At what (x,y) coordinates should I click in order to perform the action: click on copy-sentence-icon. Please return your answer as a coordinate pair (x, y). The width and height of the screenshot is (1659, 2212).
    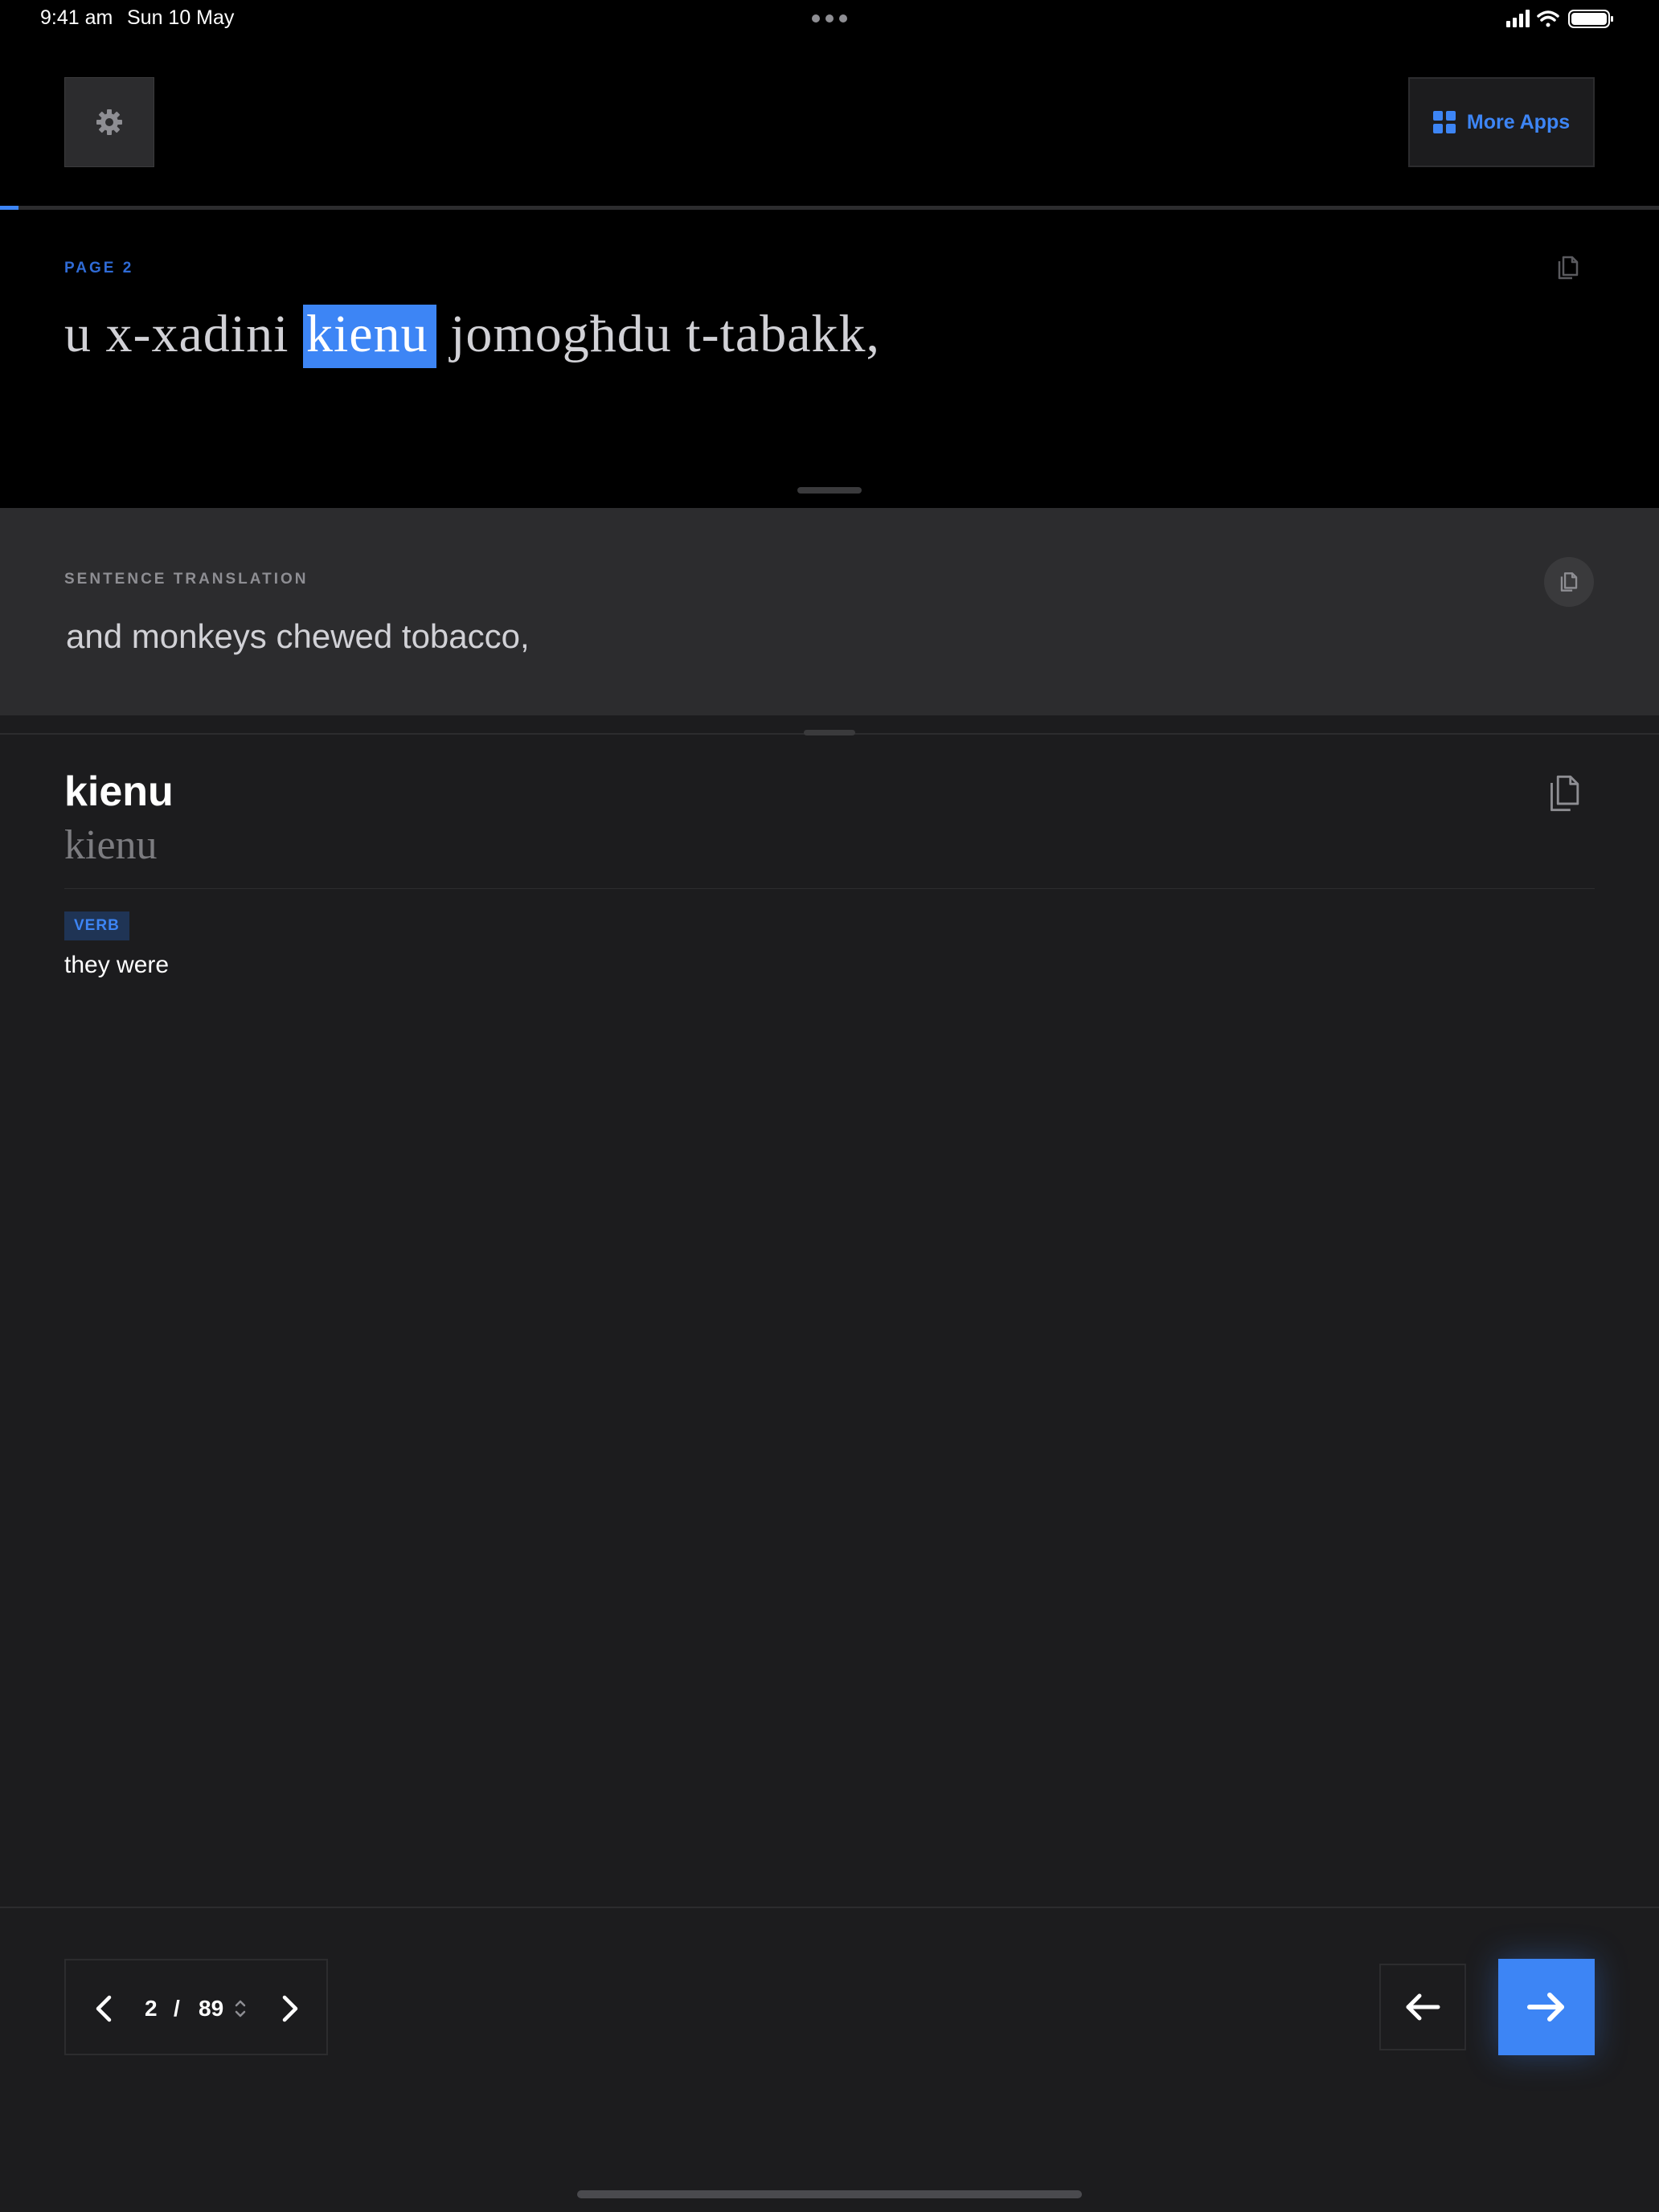
    Looking at the image, I should click on (1568, 267).